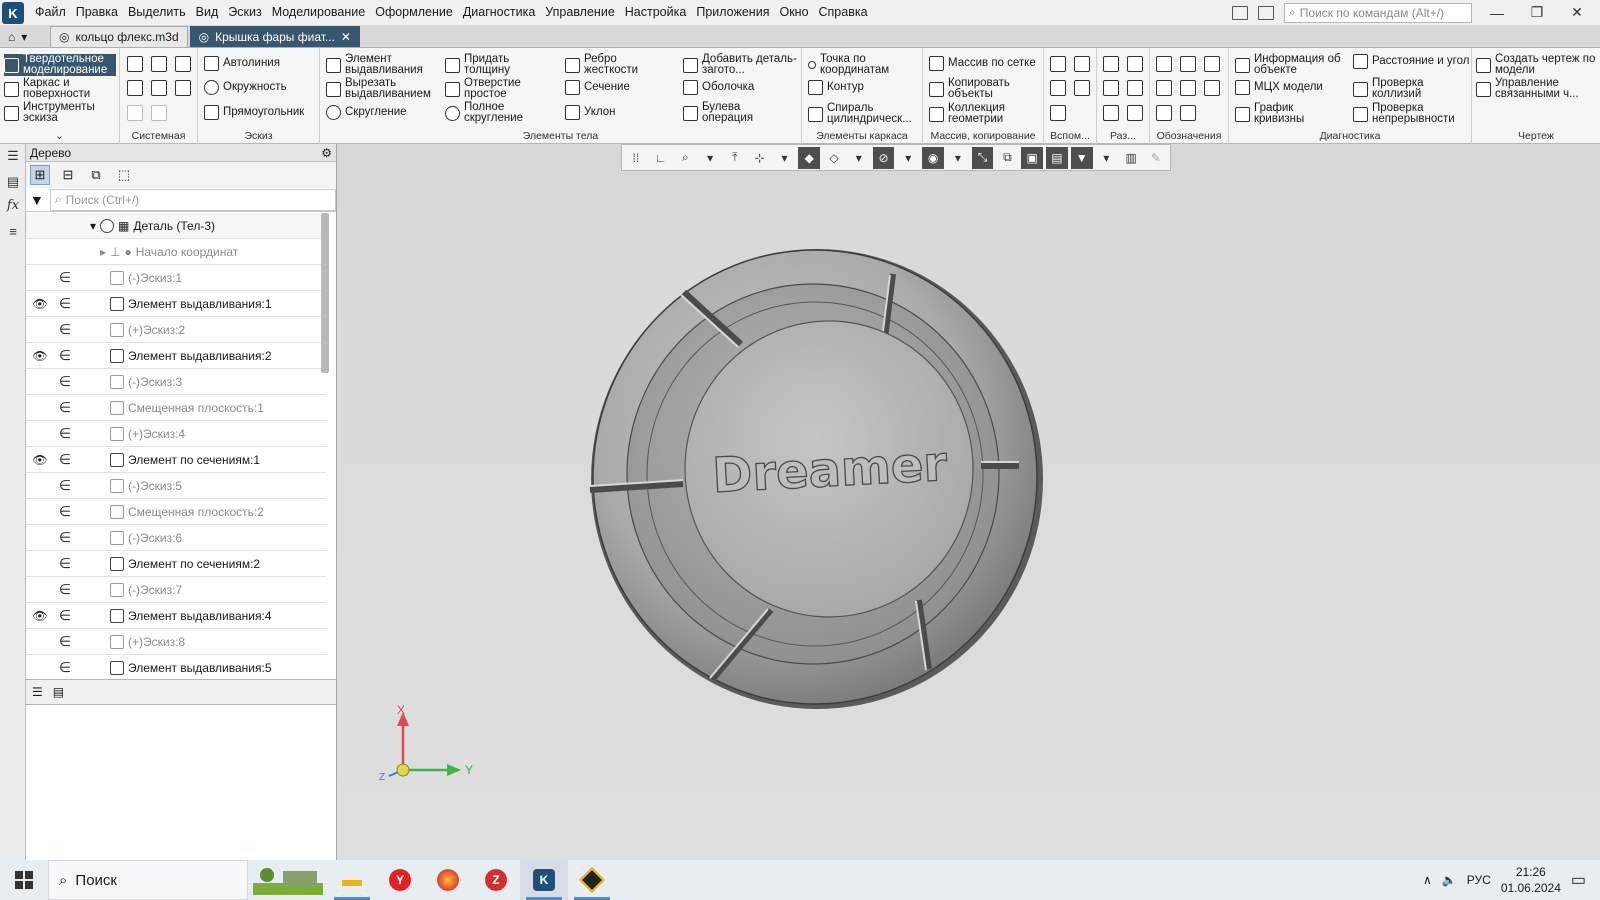 The height and width of the screenshot is (900, 1600). I want to click on menu-select: Выделить, so click(157, 12).